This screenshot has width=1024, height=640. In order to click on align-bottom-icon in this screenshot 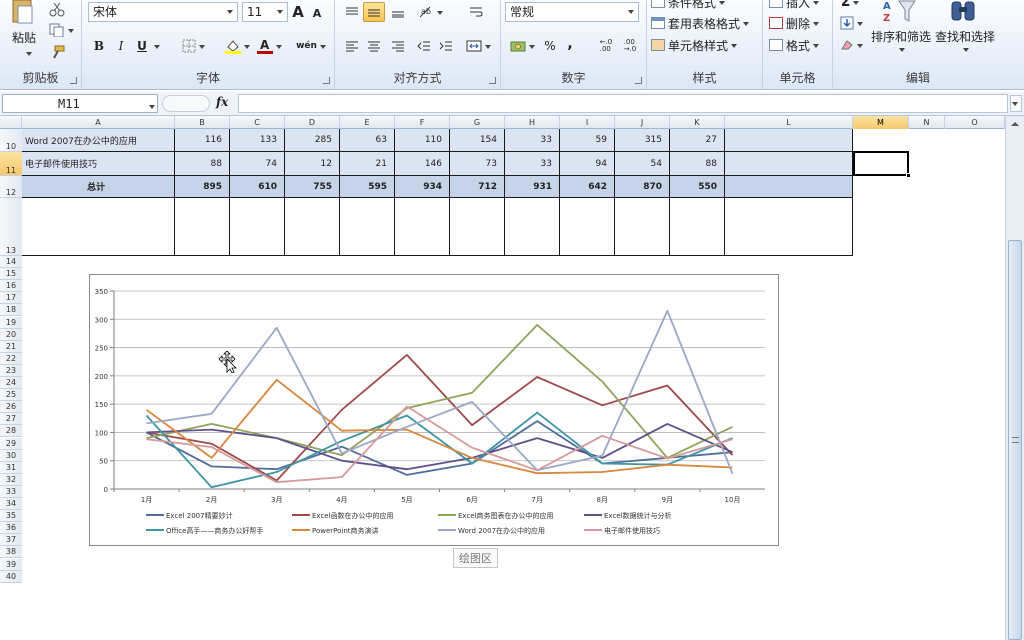, I will do `click(398, 12)`.